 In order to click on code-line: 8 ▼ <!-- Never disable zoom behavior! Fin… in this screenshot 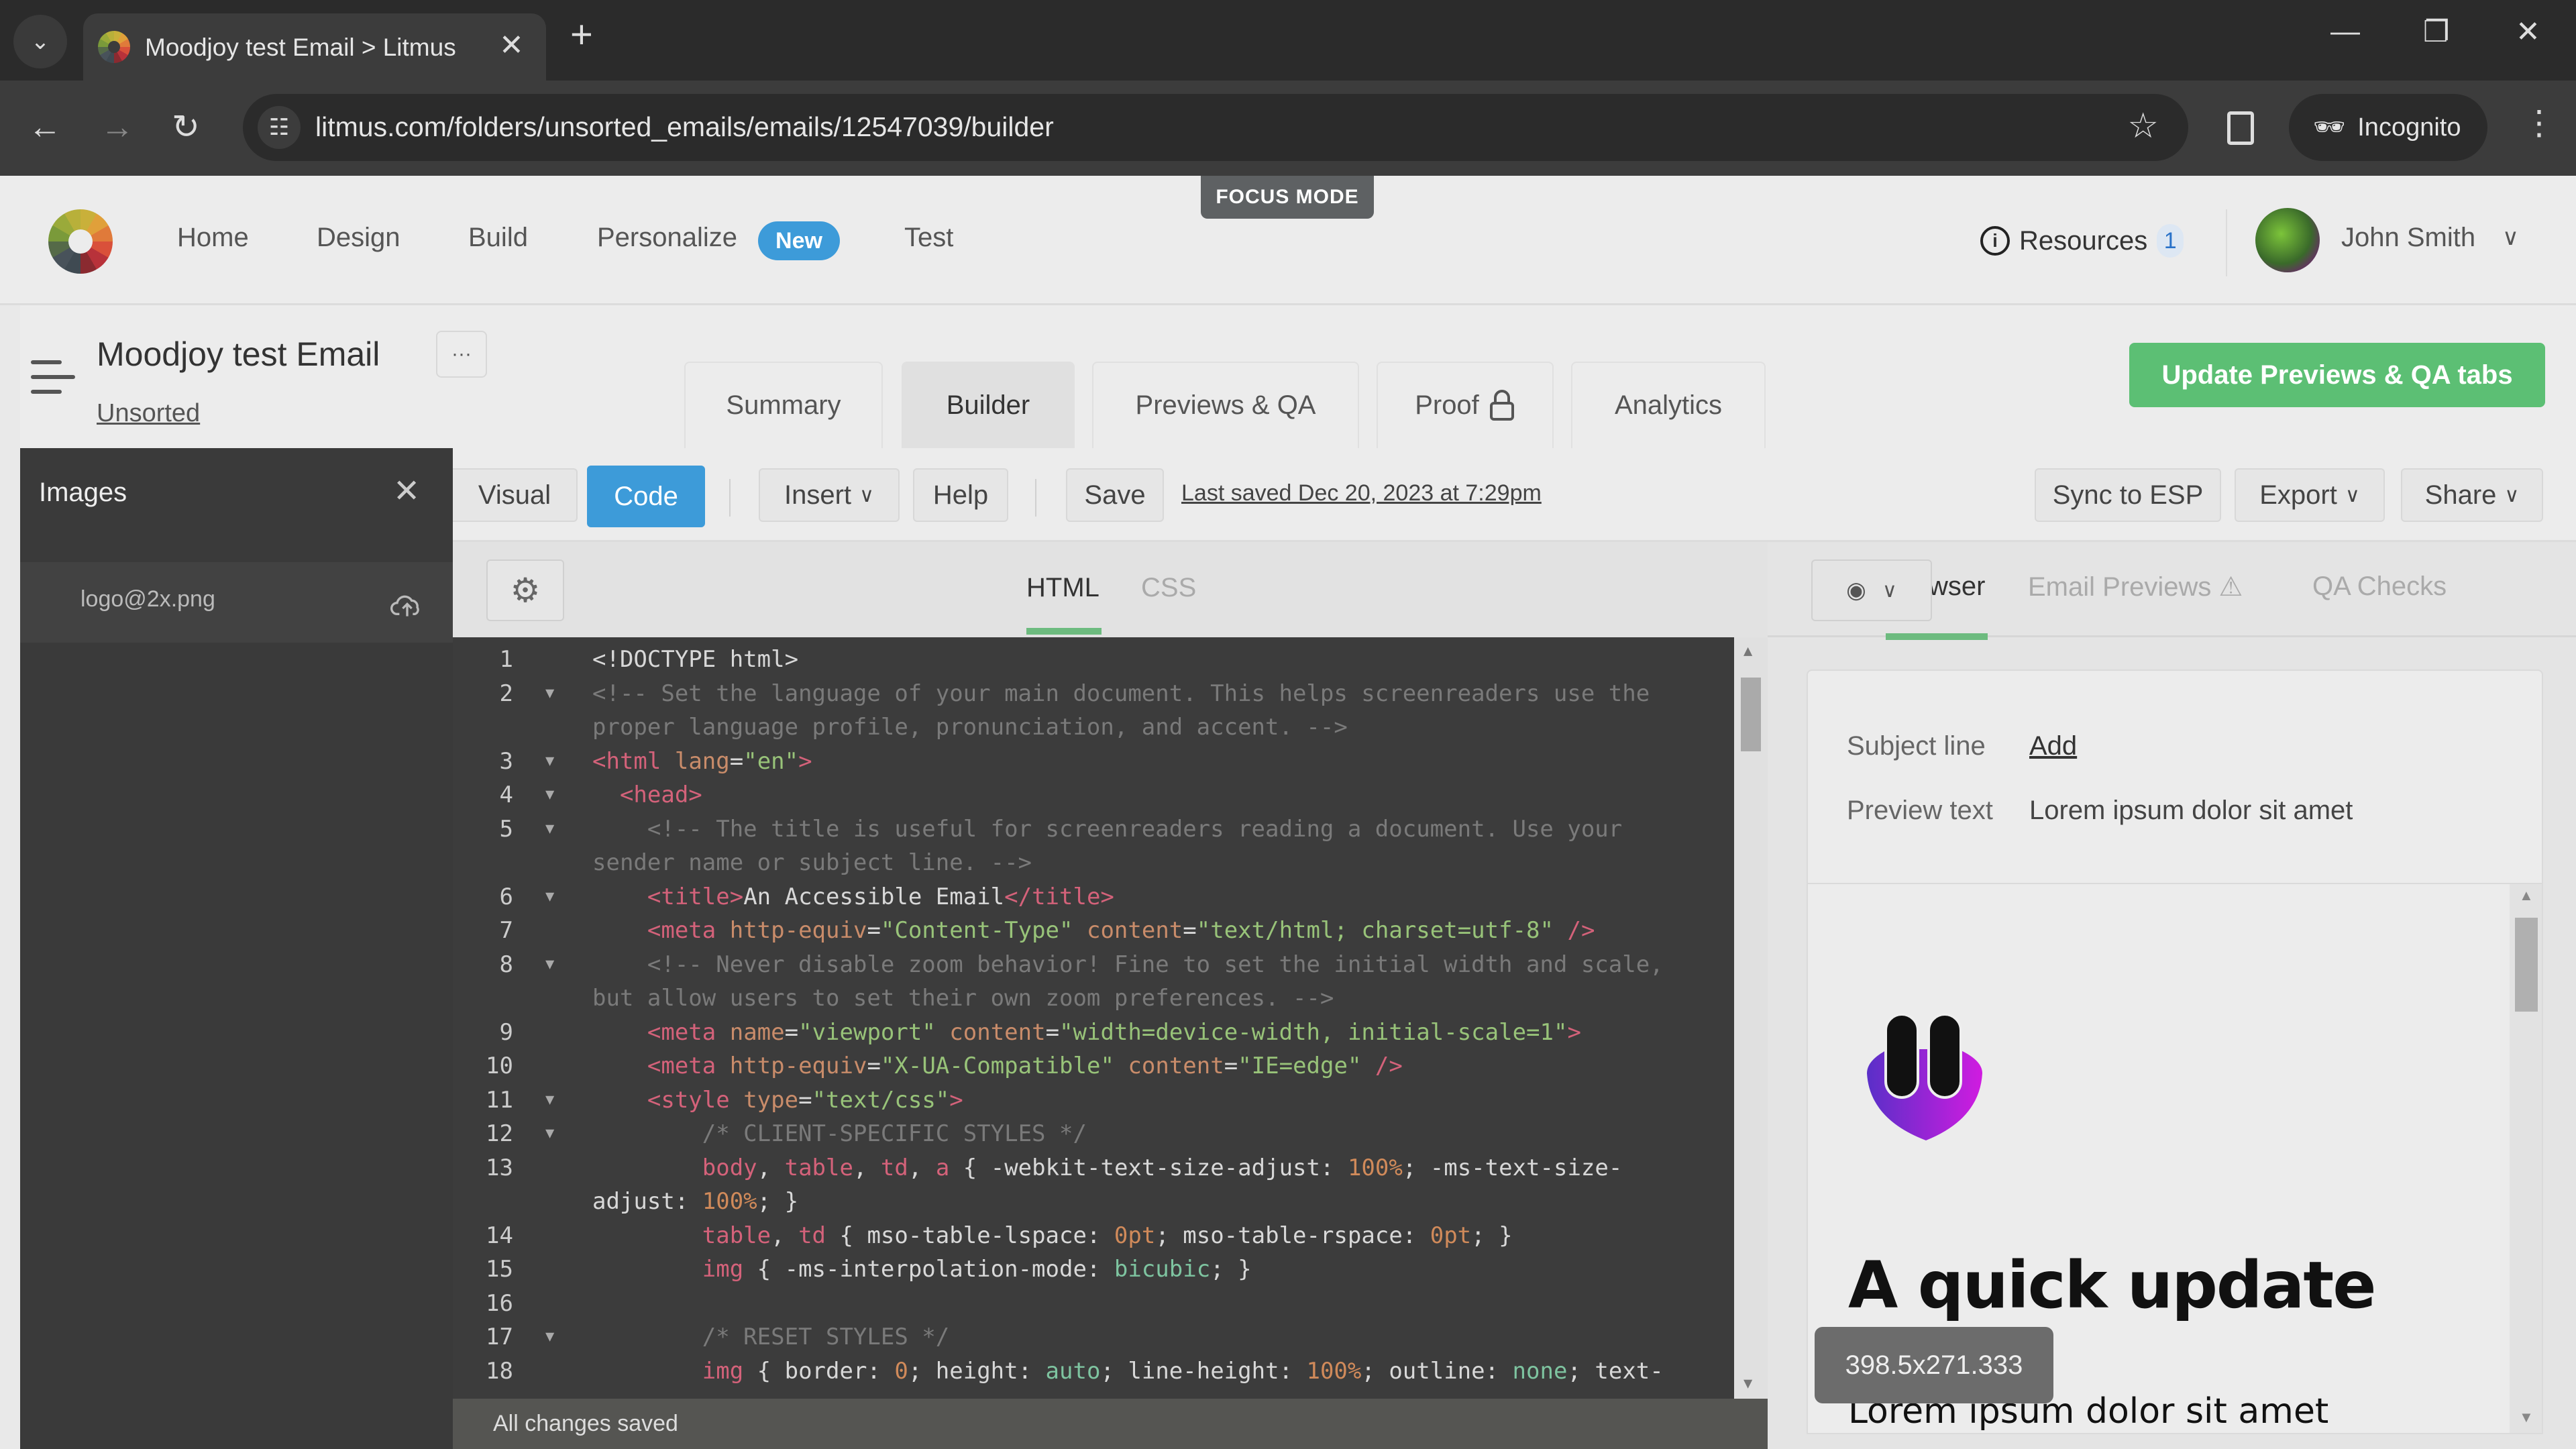, I will do `click(1090, 964)`.